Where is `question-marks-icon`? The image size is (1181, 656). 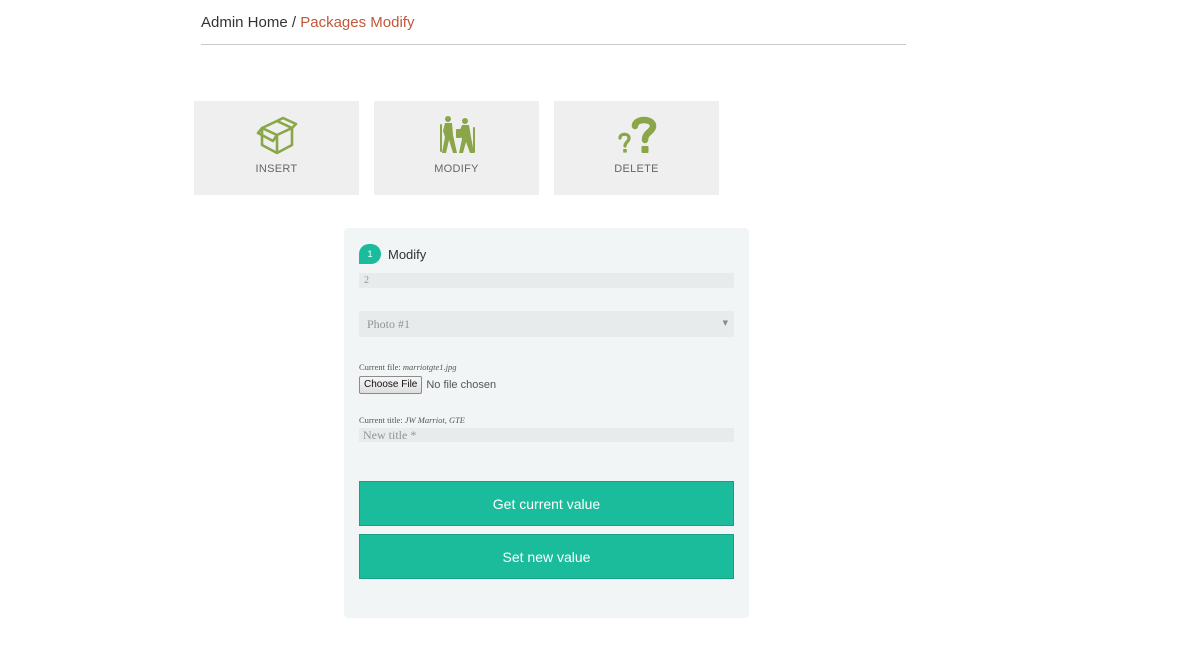 question-marks-icon is located at coordinates (636, 136).